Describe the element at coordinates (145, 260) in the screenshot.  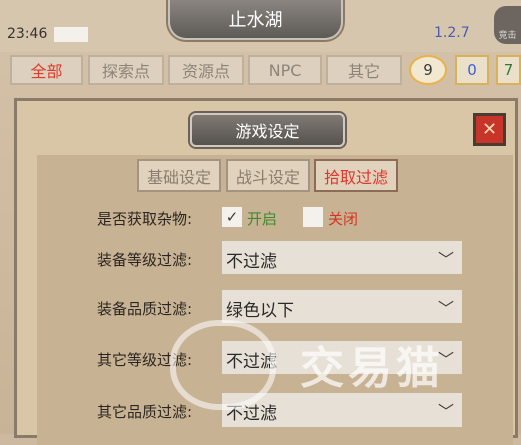
I see `equip-level-label: 装备等级过滤:` at that location.